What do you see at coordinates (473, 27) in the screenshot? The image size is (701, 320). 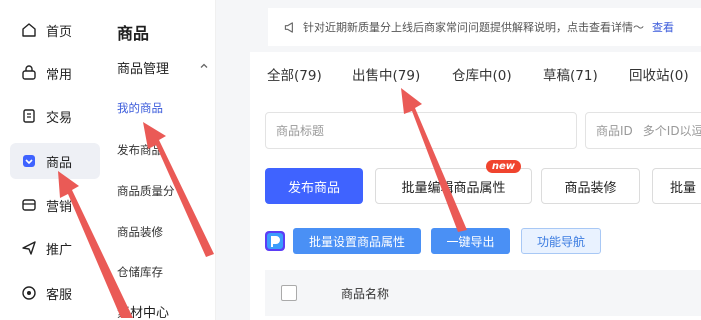 I see `notice-text: 针对近期新质量分上线后商家常问问题提供解释说明，点击查看详情～` at bounding box center [473, 27].